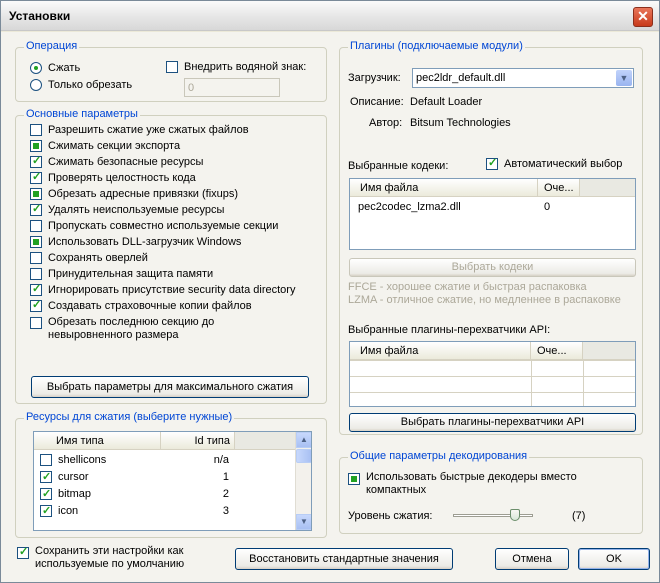 The width and height of the screenshot is (660, 583). I want to click on level-label: Уровень сжатия:, so click(390, 516).